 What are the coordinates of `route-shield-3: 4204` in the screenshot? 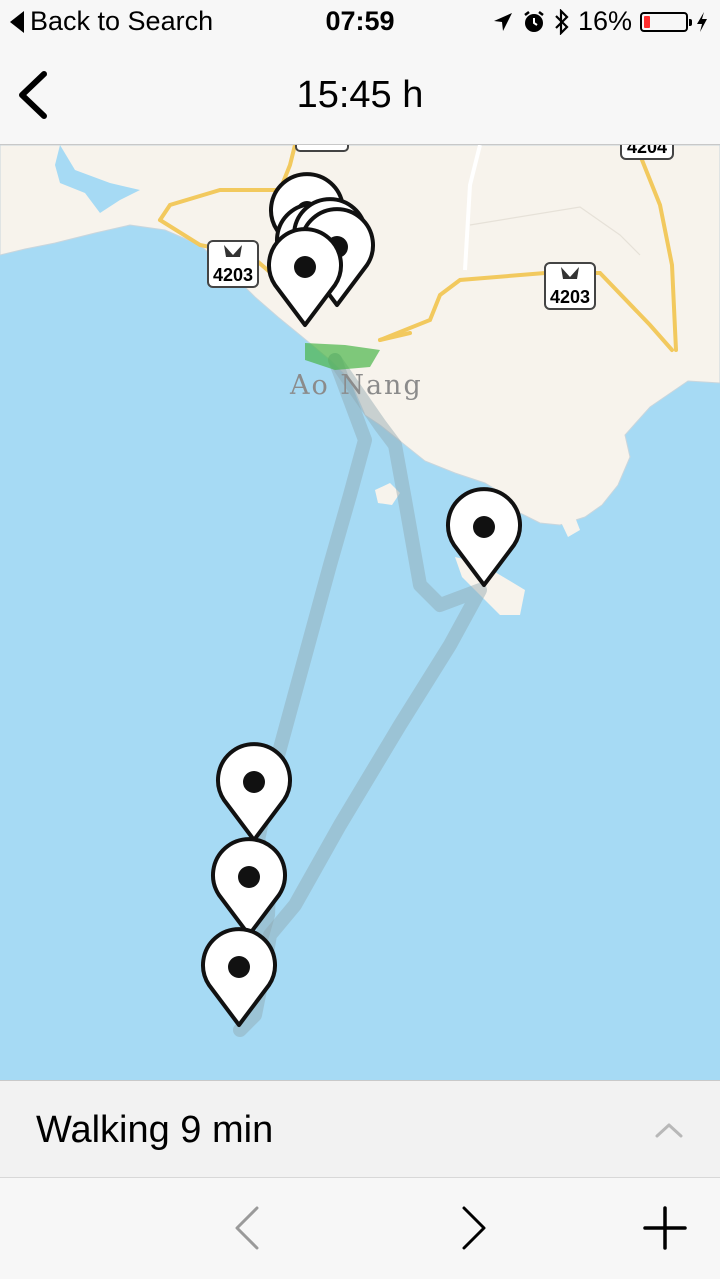 It's located at (647, 152).